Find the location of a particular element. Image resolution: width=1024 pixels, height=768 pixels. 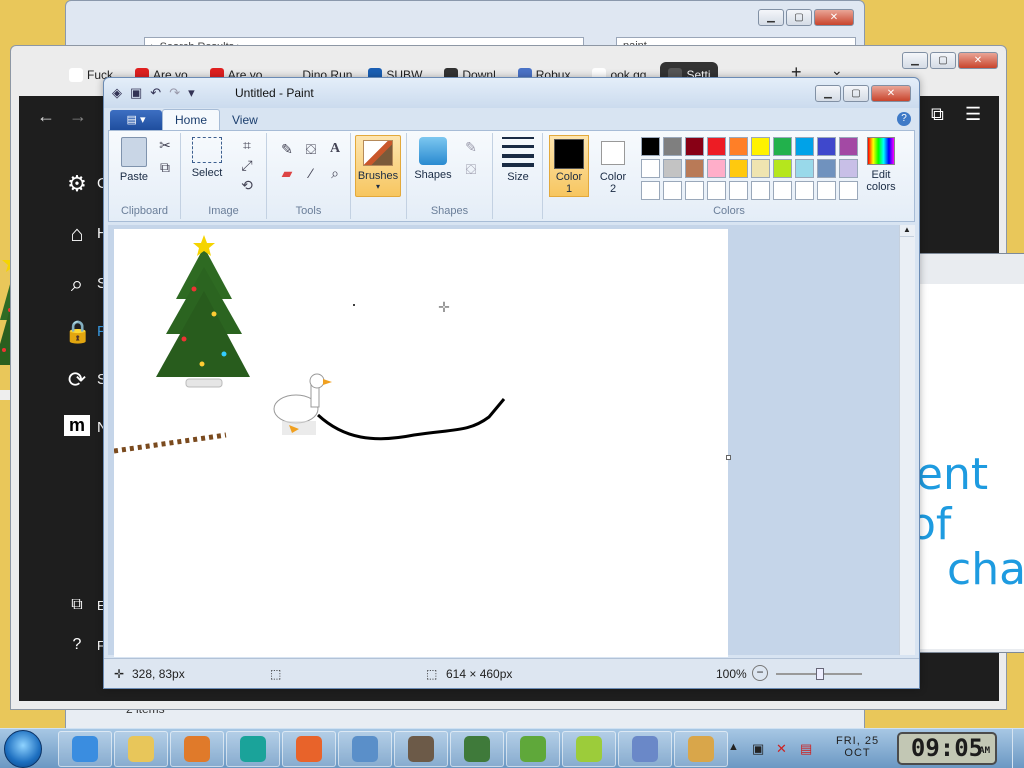

zoom-out-button: − is located at coordinates (760, 673).